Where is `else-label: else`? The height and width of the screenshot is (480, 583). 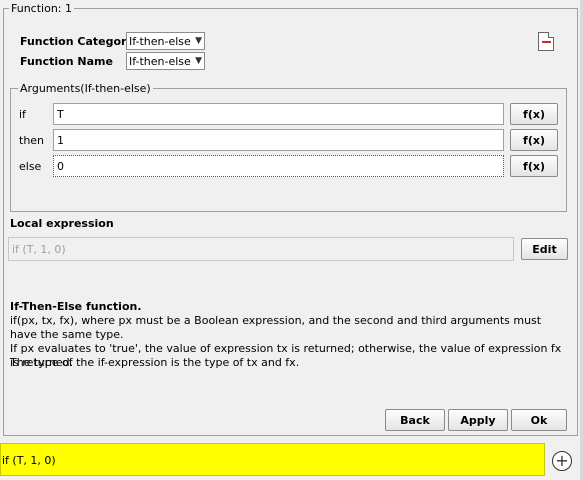 else-label: else is located at coordinates (30, 166).